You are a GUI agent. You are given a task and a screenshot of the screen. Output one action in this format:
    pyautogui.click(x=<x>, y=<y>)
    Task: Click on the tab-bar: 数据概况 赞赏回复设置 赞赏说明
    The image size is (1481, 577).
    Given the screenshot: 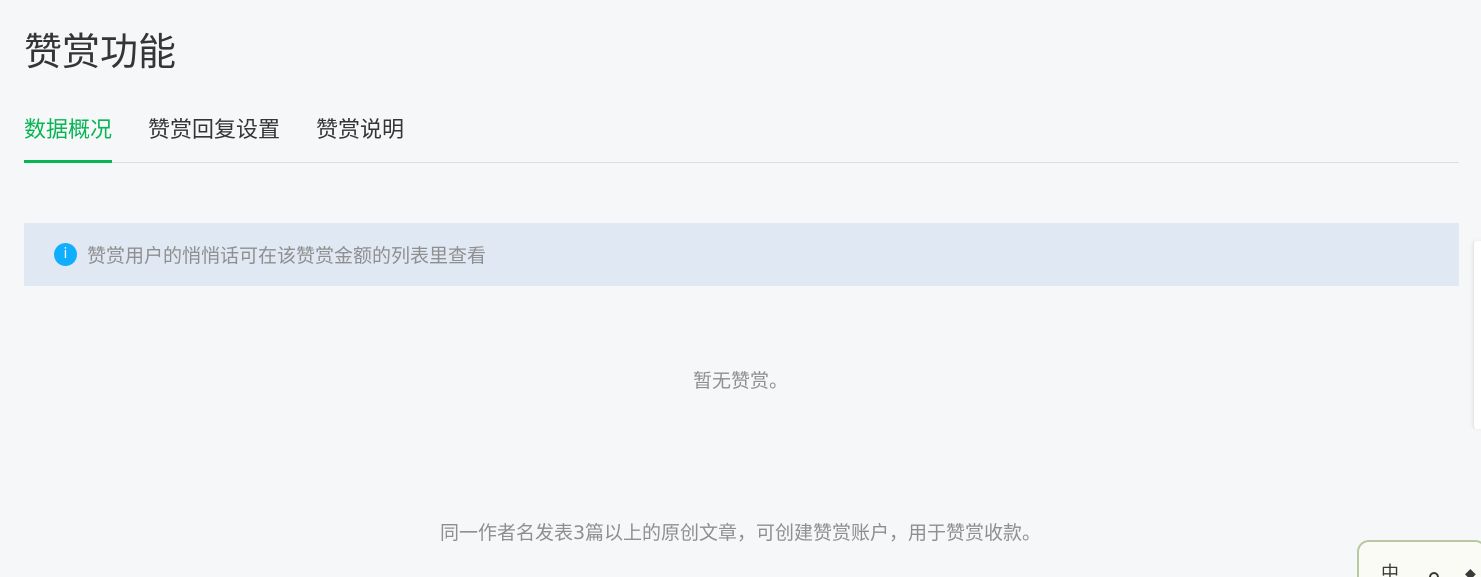 What is the action you would take?
    pyautogui.click(x=741, y=134)
    